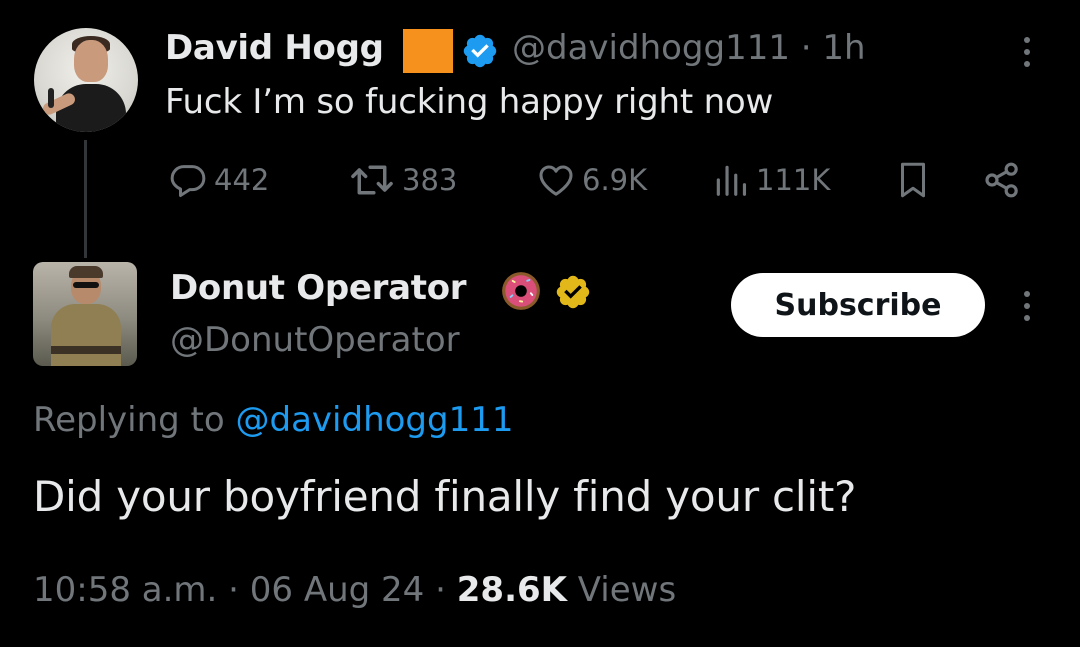 Image resolution: width=1080 pixels, height=647 pixels. What do you see at coordinates (375, 420) in the screenshot?
I see `replying-mention-link: @davidhogg111` at bounding box center [375, 420].